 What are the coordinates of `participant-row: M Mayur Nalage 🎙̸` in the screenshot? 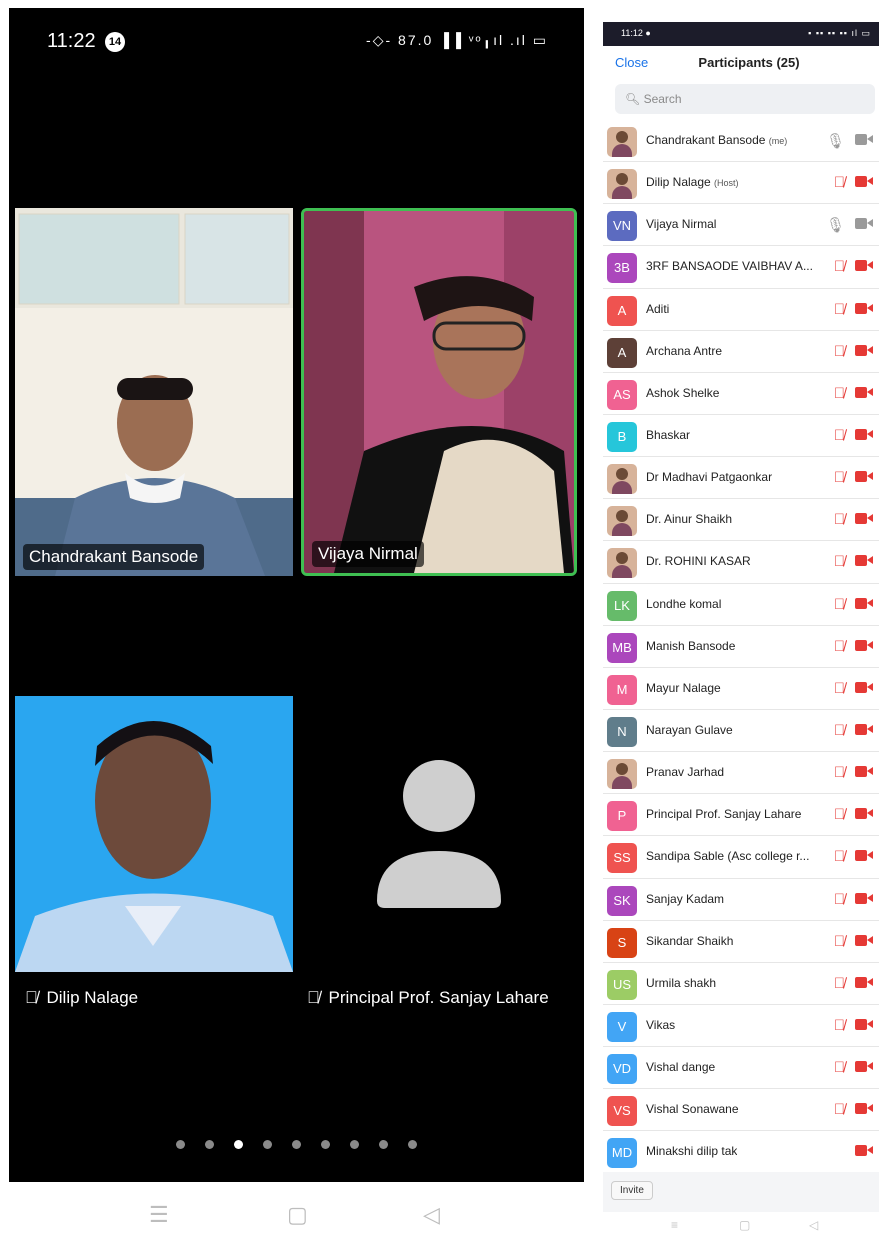 It's located at (741, 689).